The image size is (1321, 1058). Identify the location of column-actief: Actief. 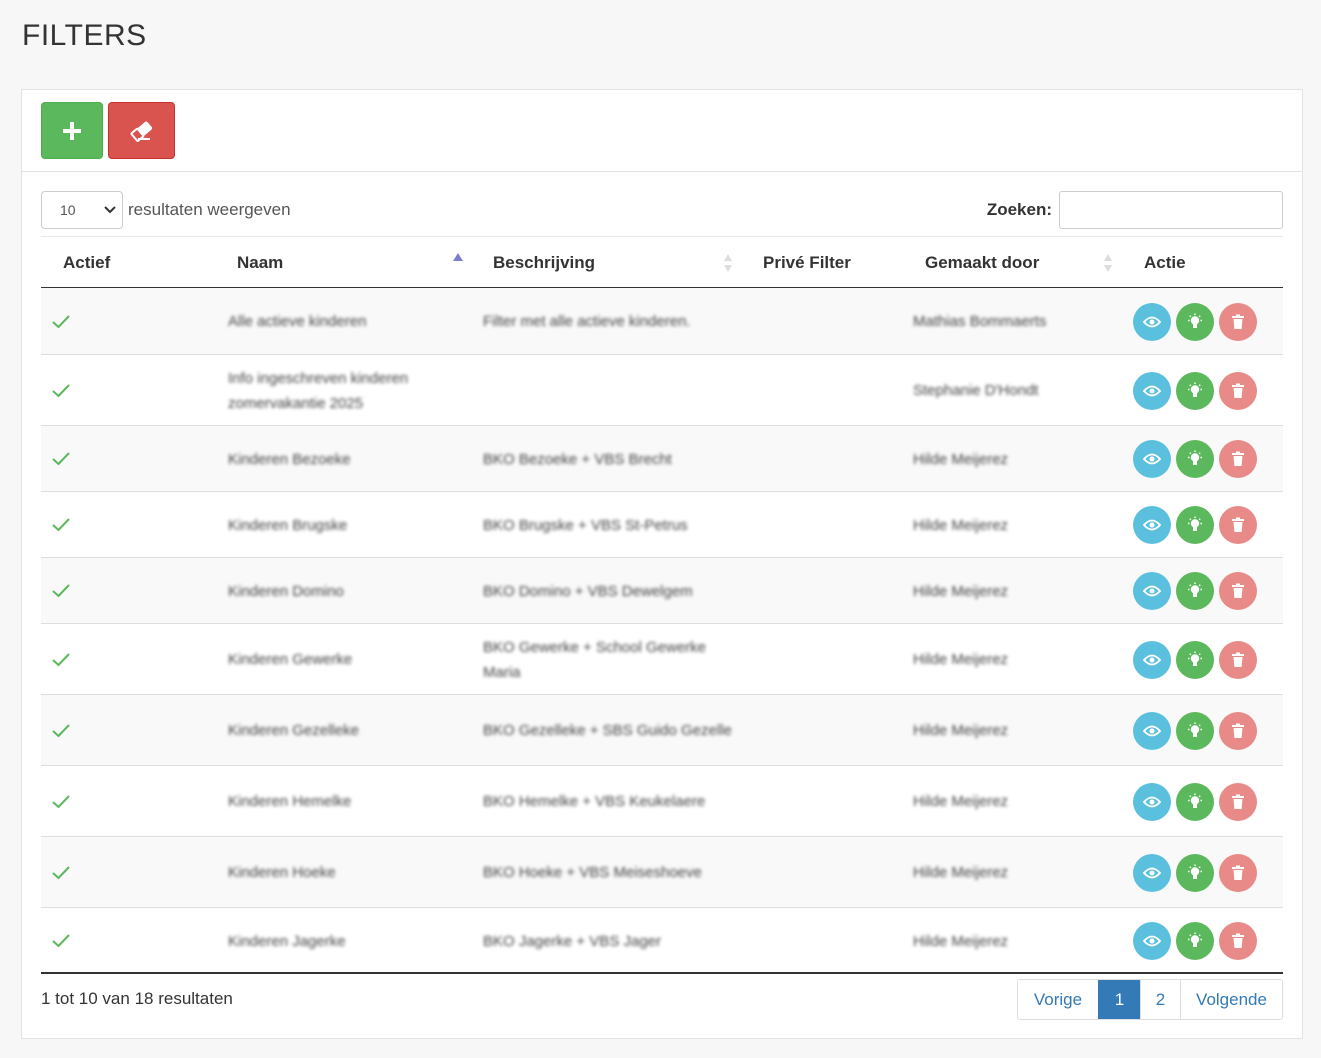
(86, 262).